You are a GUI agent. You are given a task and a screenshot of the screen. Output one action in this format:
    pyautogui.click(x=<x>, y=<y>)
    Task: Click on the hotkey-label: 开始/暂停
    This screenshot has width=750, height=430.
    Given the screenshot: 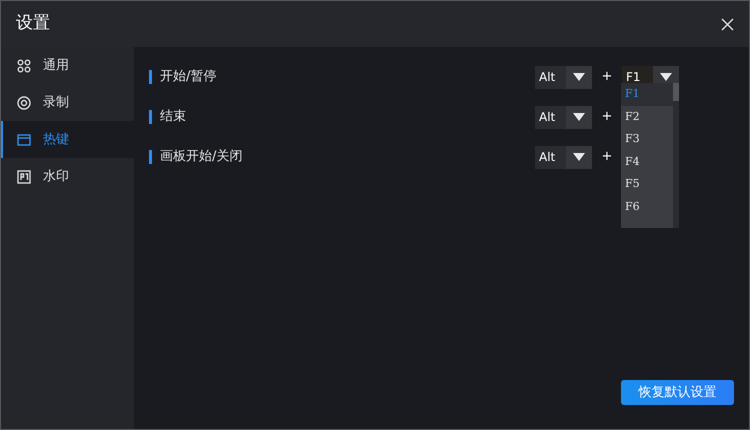 What is the action you would take?
    pyautogui.click(x=189, y=77)
    